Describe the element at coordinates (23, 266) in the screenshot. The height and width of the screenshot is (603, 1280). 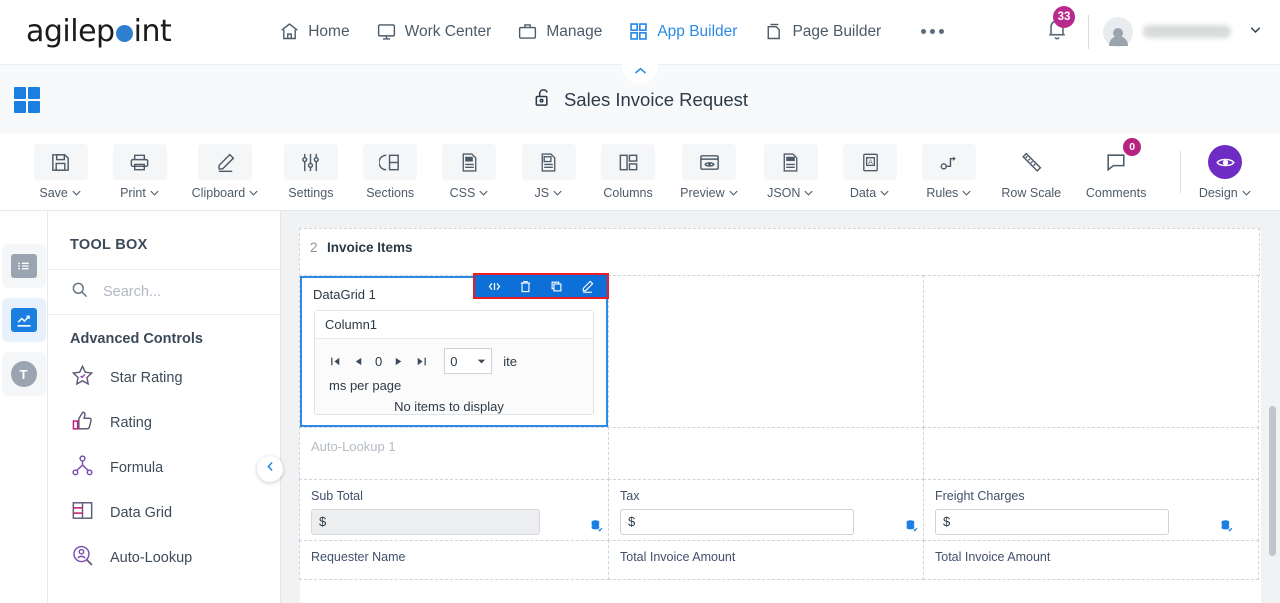
I see `rail-item-forms` at that location.